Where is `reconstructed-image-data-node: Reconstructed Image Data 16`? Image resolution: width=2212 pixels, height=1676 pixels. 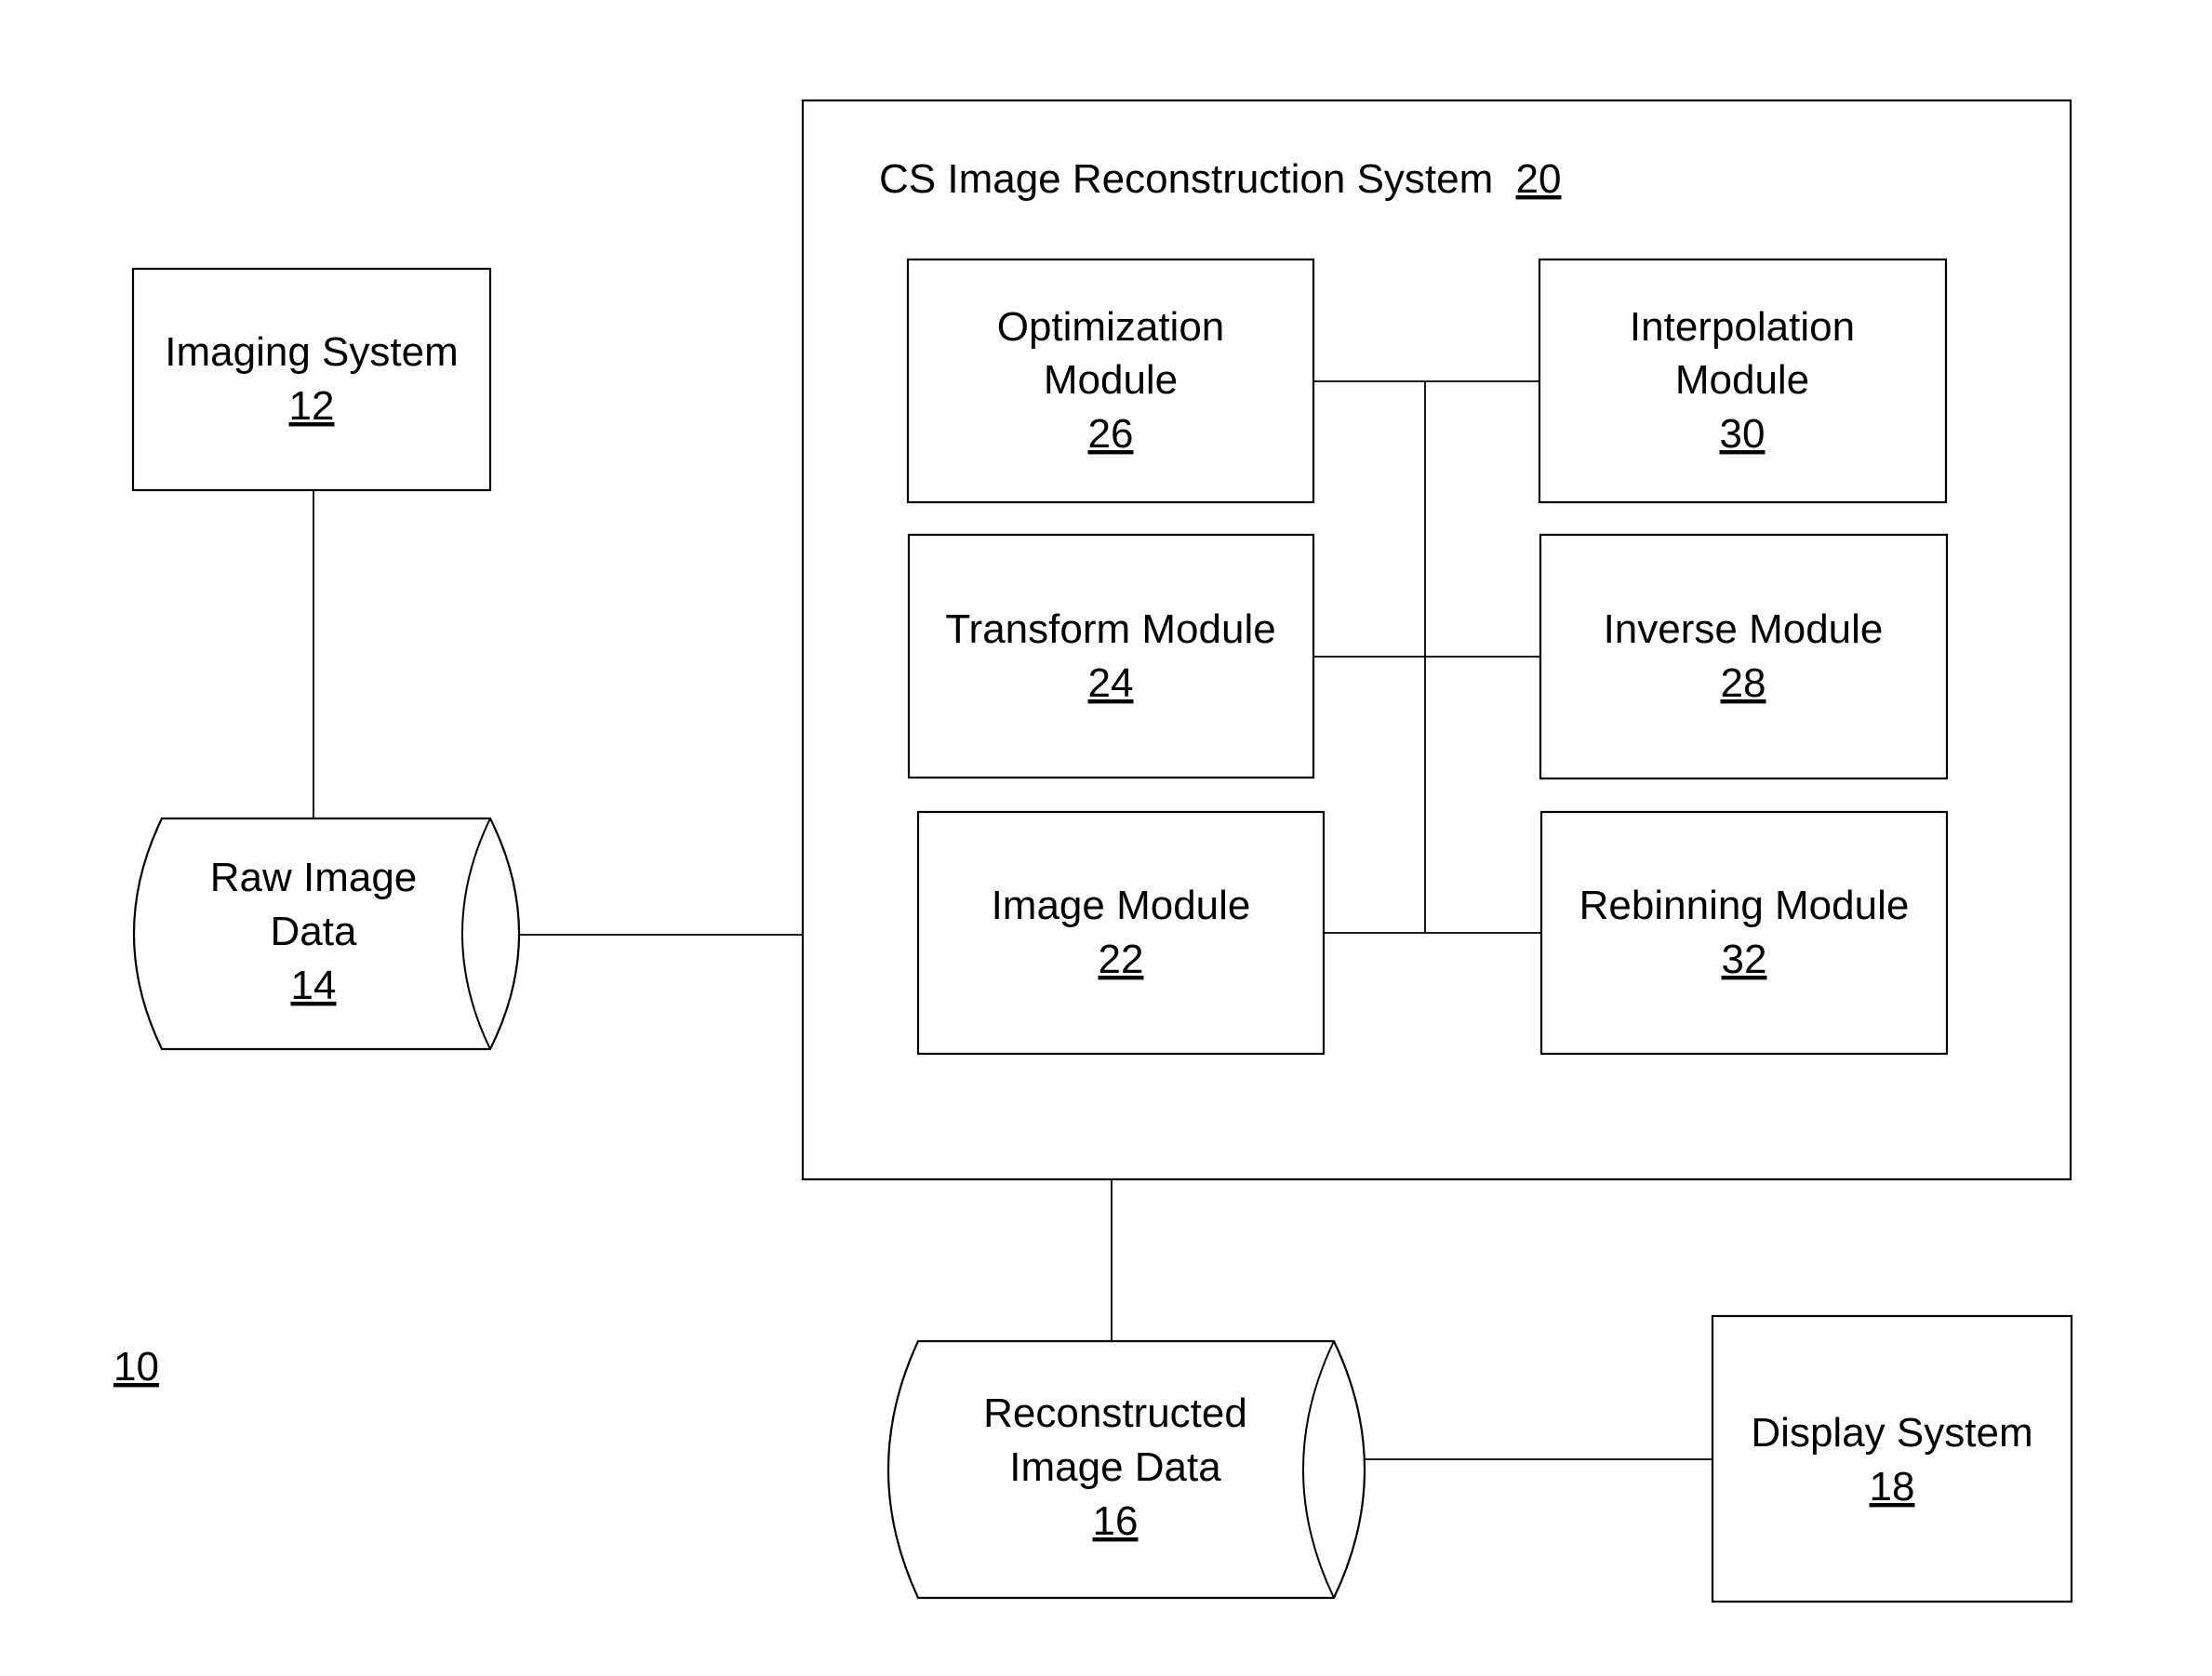 reconstructed-image-data-node: Reconstructed Image Data 16 is located at coordinates (1126, 1469).